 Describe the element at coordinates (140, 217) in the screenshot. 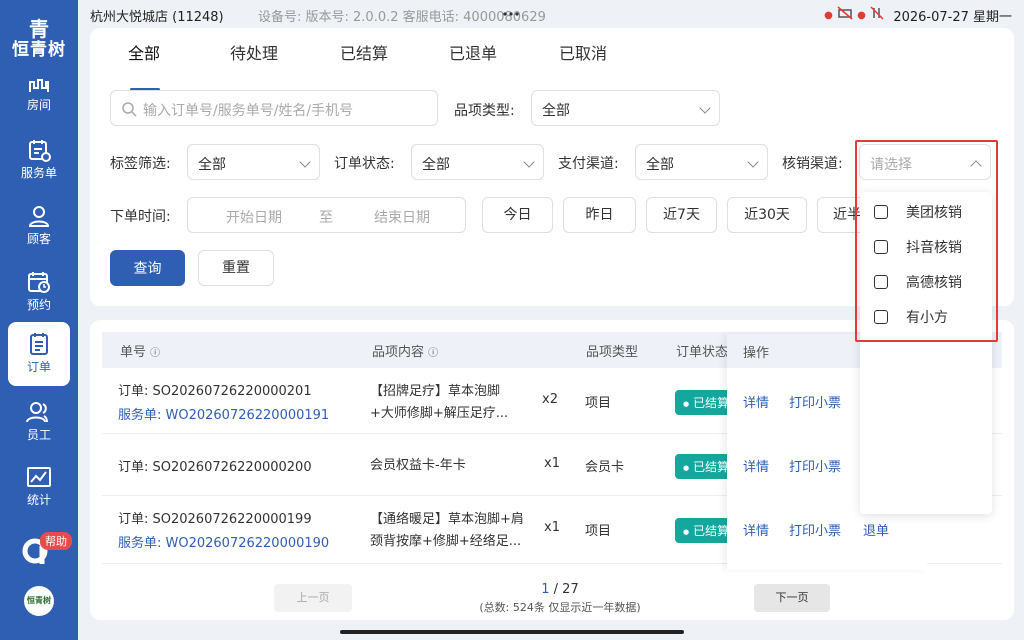

I see `order-time-label: 下单时间:` at that location.